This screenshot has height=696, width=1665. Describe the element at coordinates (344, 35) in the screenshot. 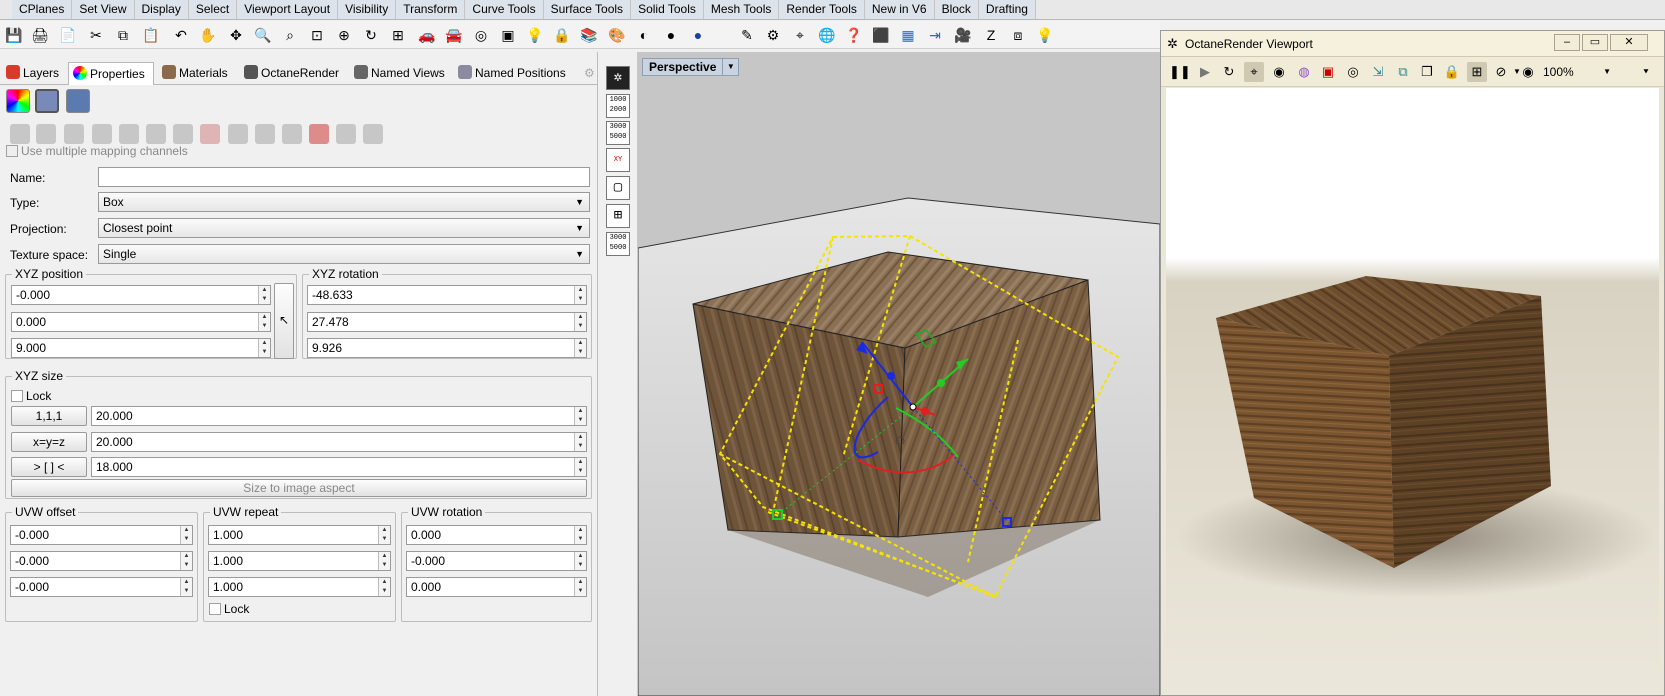

I see `zoom-extents-icon: ⊕` at that location.